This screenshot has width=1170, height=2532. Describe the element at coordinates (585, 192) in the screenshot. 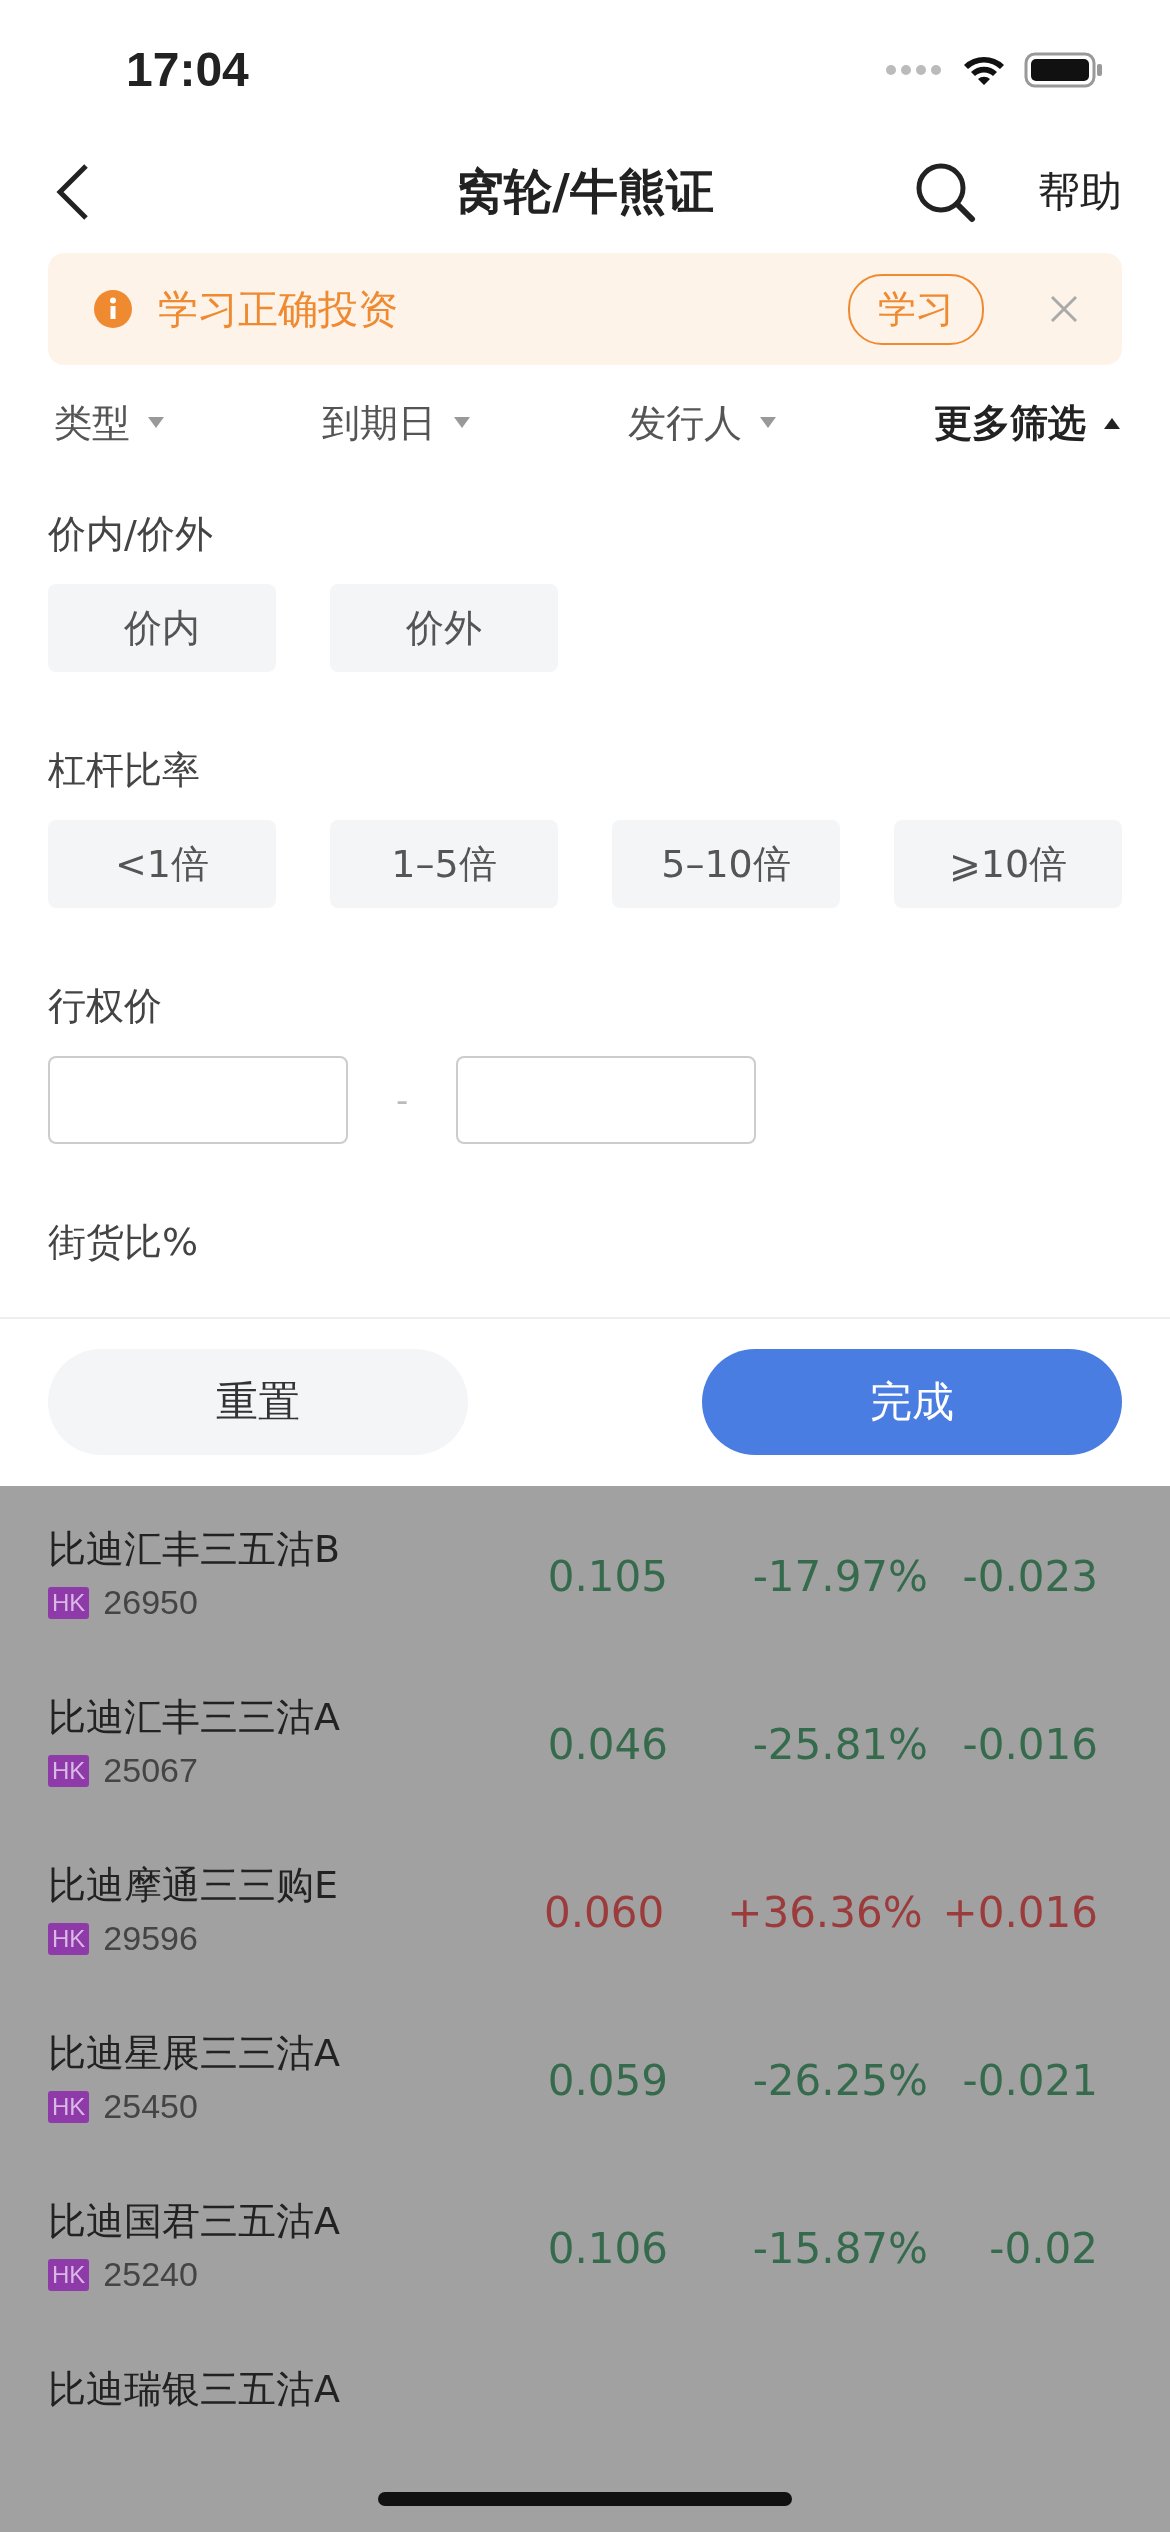

I see `page-title: 窝轮/牛熊证` at that location.